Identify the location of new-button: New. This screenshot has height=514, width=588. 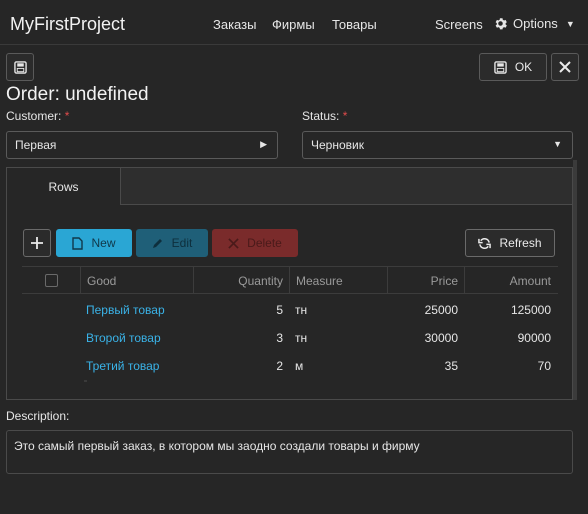
(94, 243).